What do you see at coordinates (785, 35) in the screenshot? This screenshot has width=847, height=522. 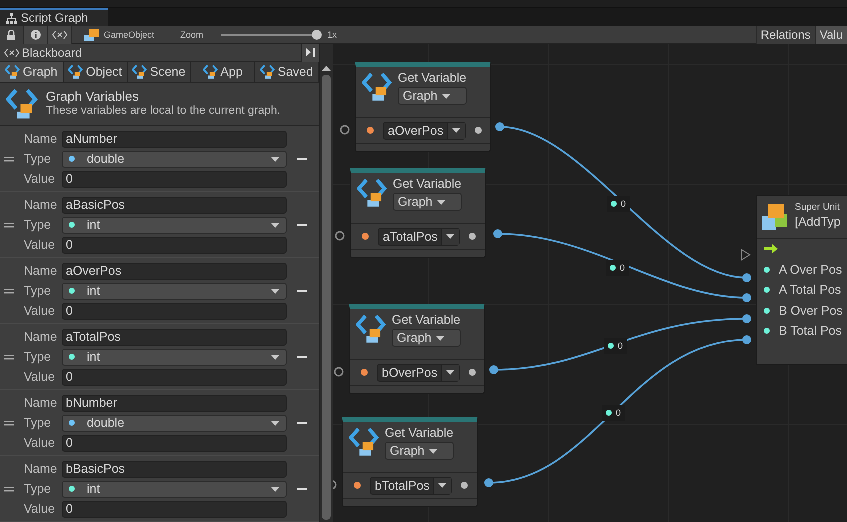 I see `panel-tab: Relations` at bounding box center [785, 35].